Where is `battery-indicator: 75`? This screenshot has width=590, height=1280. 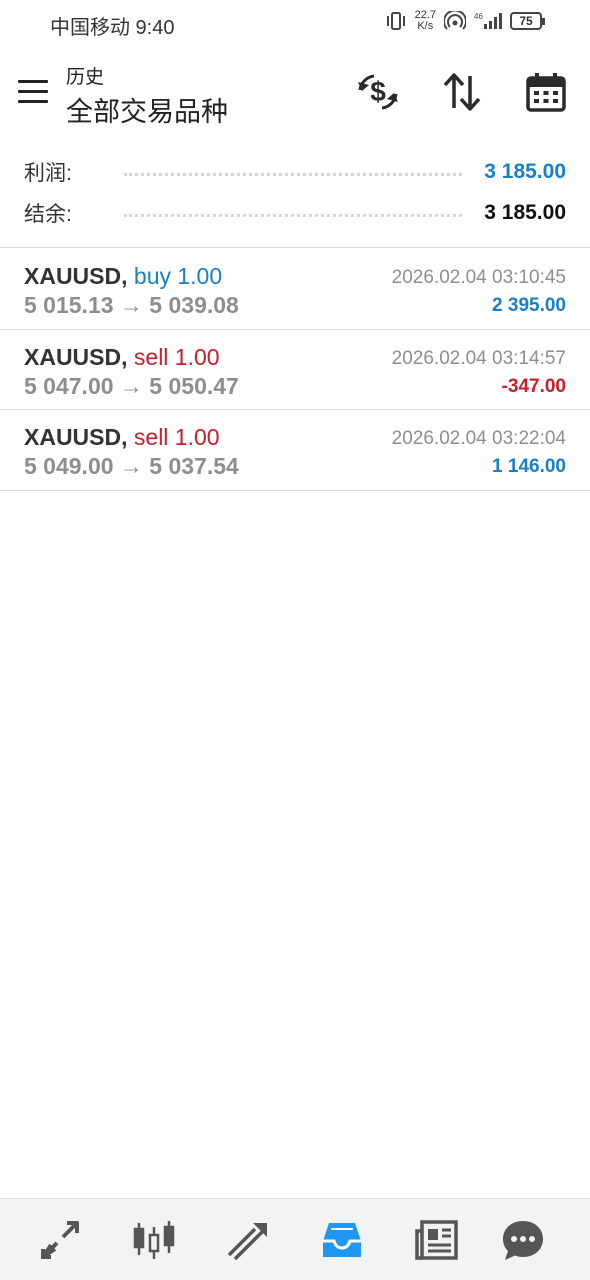
battery-indicator: 75 is located at coordinates (527, 21).